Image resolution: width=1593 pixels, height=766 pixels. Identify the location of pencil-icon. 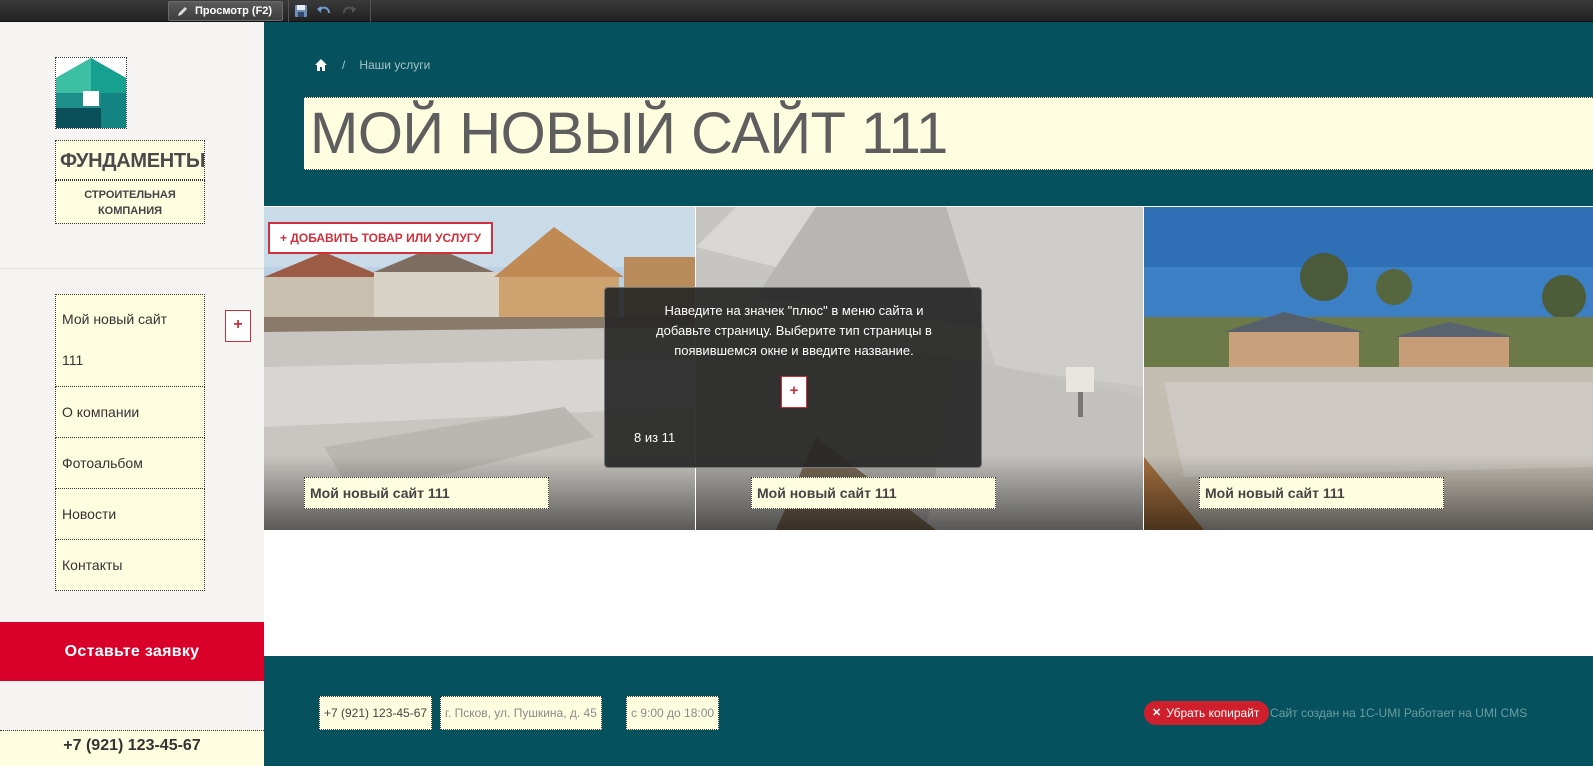
(182, 11).